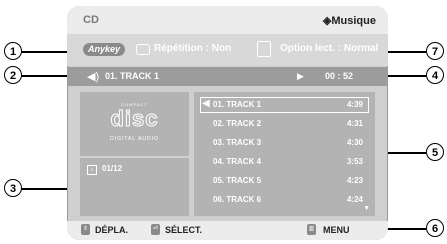  I want to click on callout-5: 5, so click(435, 152).